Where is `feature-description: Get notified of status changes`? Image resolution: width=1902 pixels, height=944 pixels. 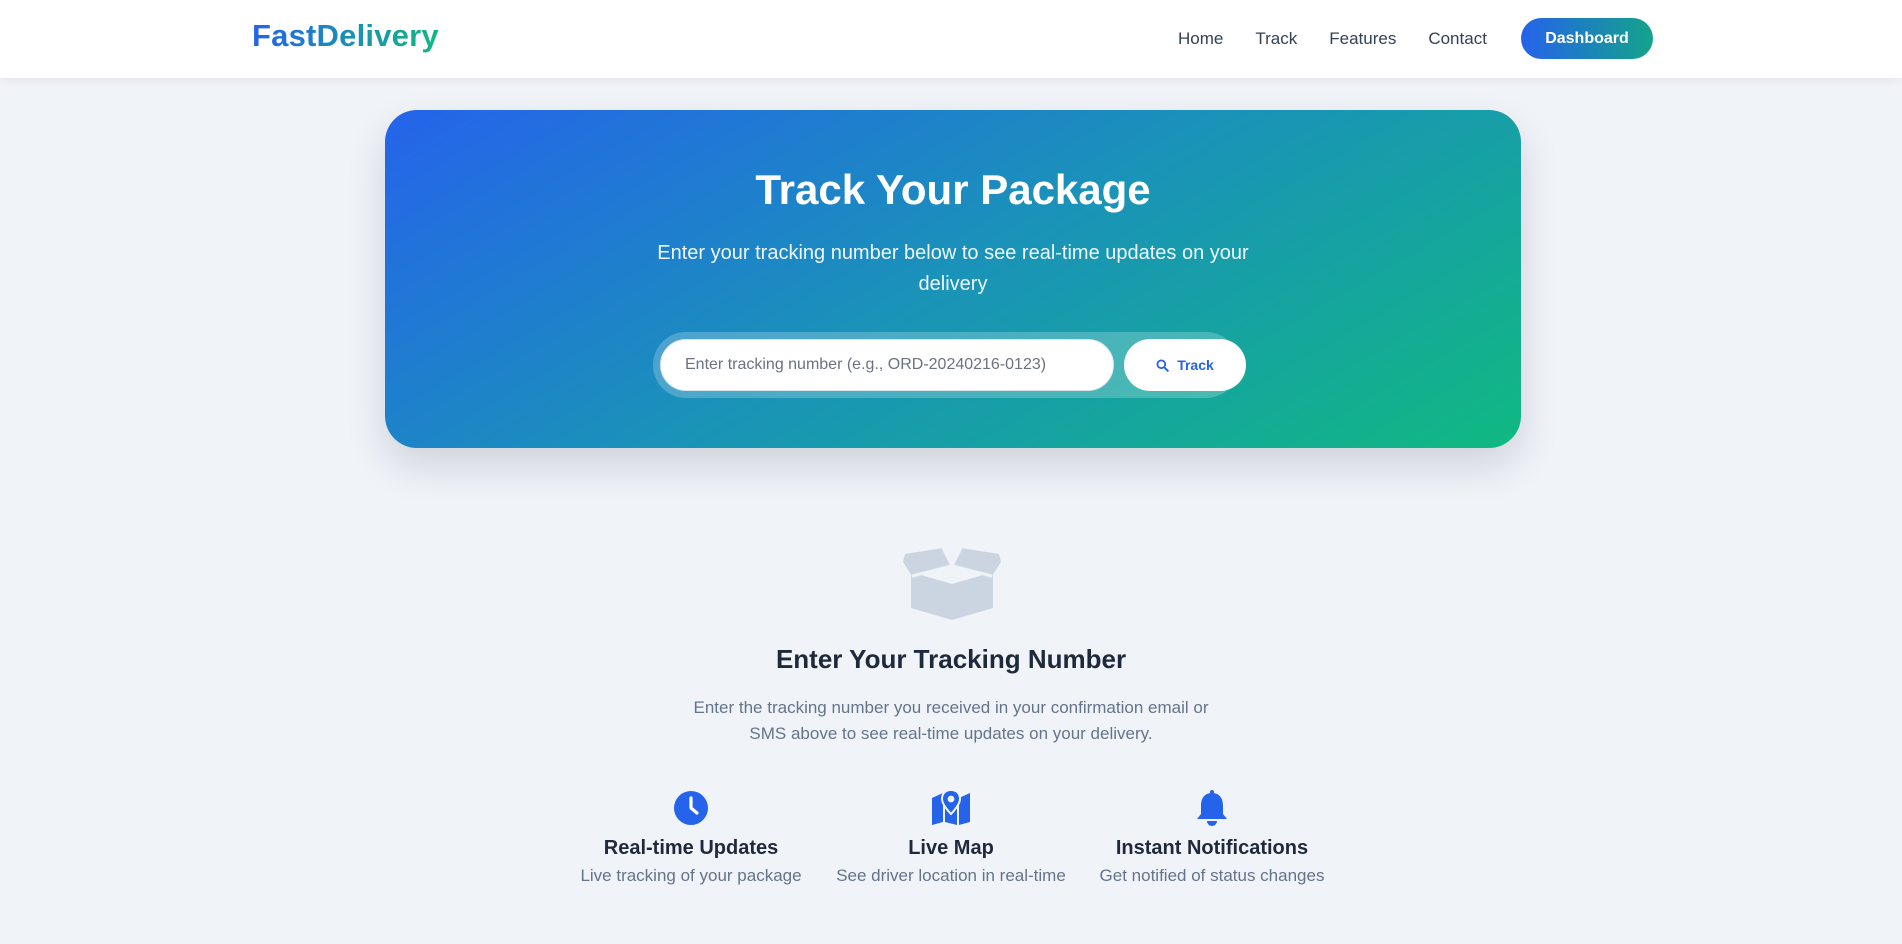 feature-description: Get notified of status changes is located at coordinates (1212, 875).